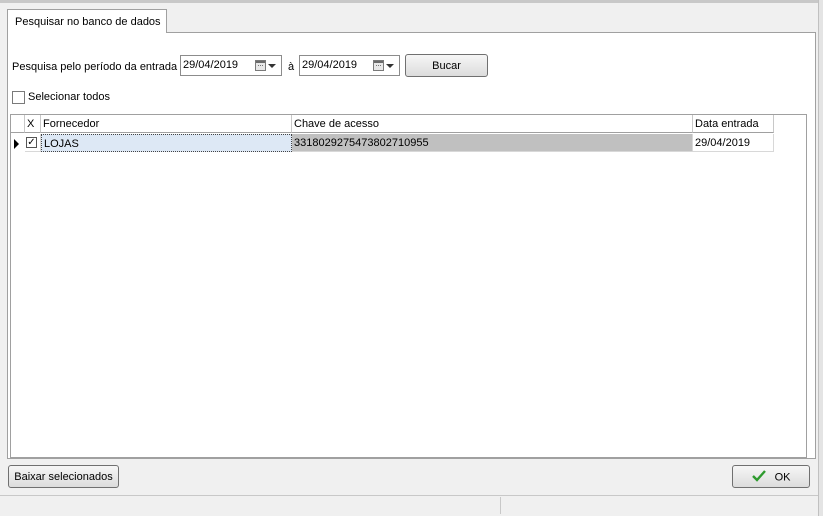  What do you see at coordinates (166, 143) in the screenshot?
I see `row-fornecedor: LOJAS` at bounding box center [166, 143].